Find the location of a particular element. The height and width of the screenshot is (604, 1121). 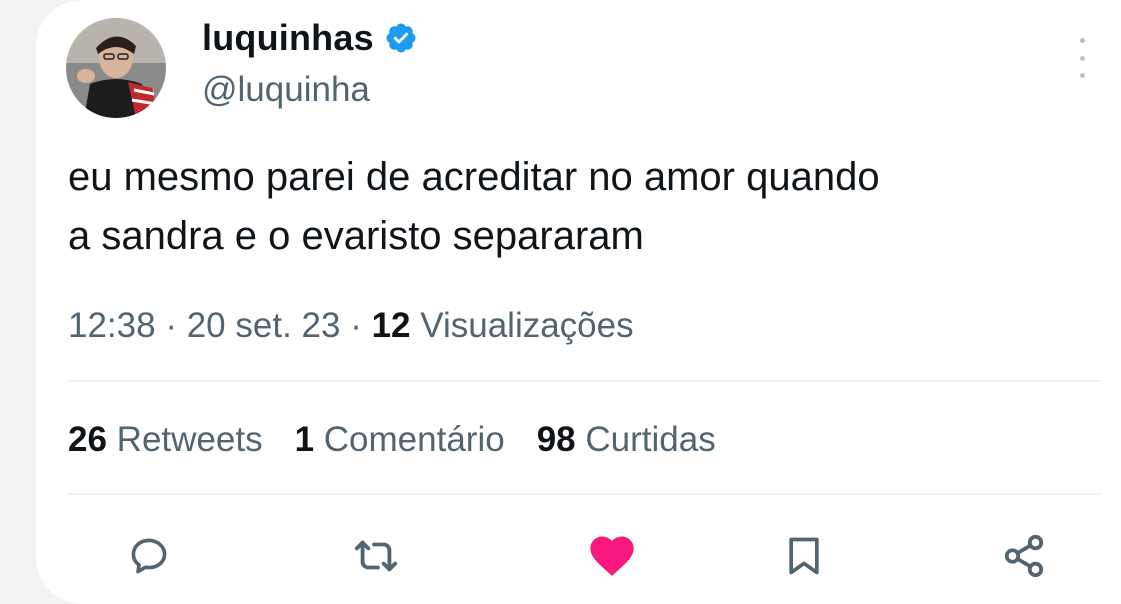

like-button is located at coordinates (612, 556).